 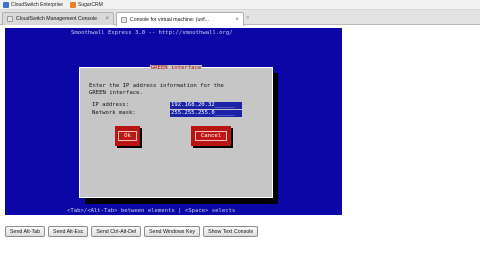 What do you see at coordinates (206, 105) in the screenshot?
I see `ip-address-field: 192.168.20.32______` at bounding box center [206, 105].